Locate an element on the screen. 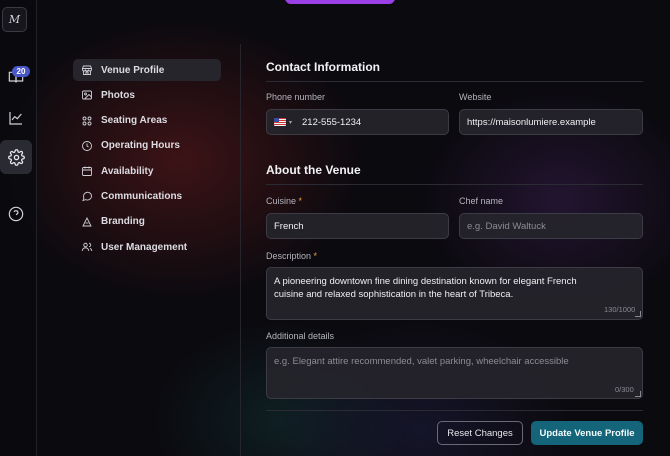 This screenshot has width=670, height=456. calendar-icon is located at coordinates (87, 171).